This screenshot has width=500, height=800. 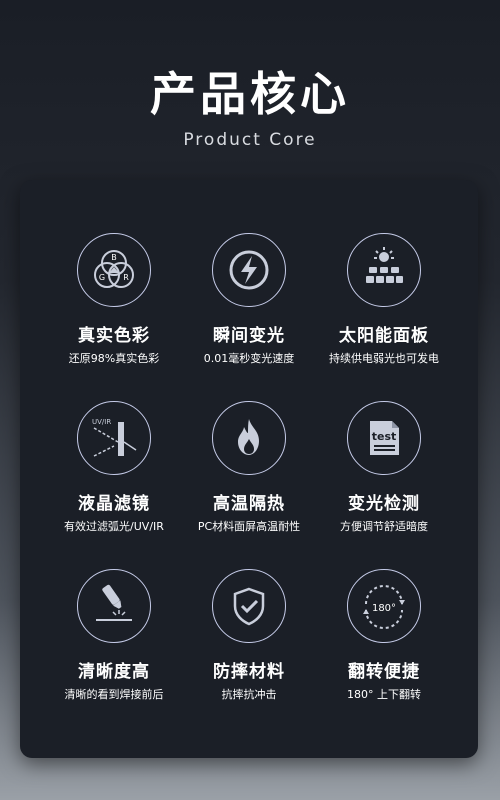 What do you see at coordinates (250, 94) in the screenshot?
I see `page-title: 产品核心` at bounding box center [250, 94].